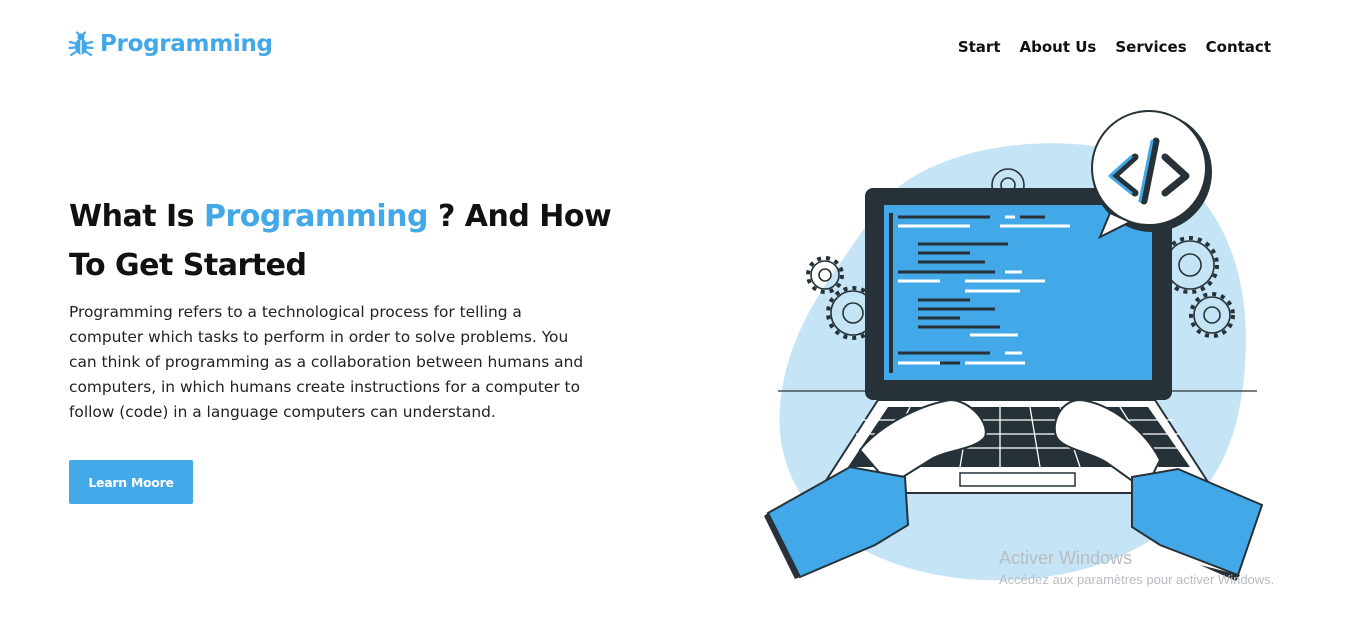 The width and height of the screenshot is (1346, 619). I want to click on learn-more-button: Learn Moore, so click(131, 482).